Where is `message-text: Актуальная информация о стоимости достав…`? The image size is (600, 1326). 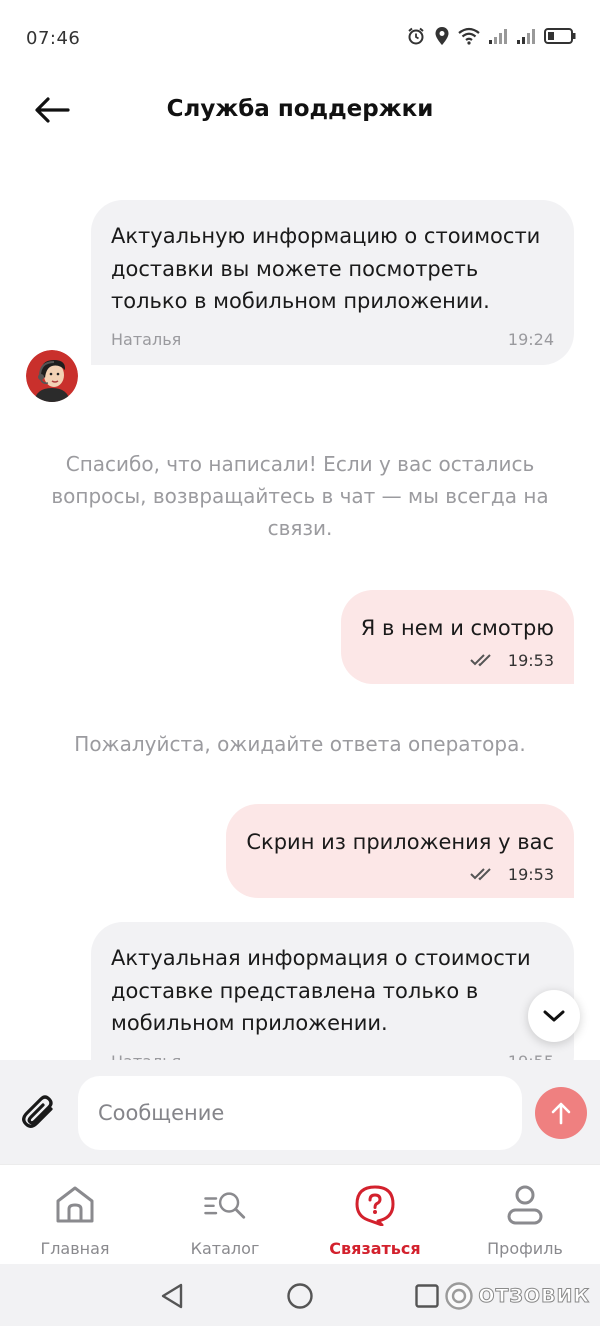
message-text: Актуальная информация о стоимости достав… is located at coordinates (321, 990).